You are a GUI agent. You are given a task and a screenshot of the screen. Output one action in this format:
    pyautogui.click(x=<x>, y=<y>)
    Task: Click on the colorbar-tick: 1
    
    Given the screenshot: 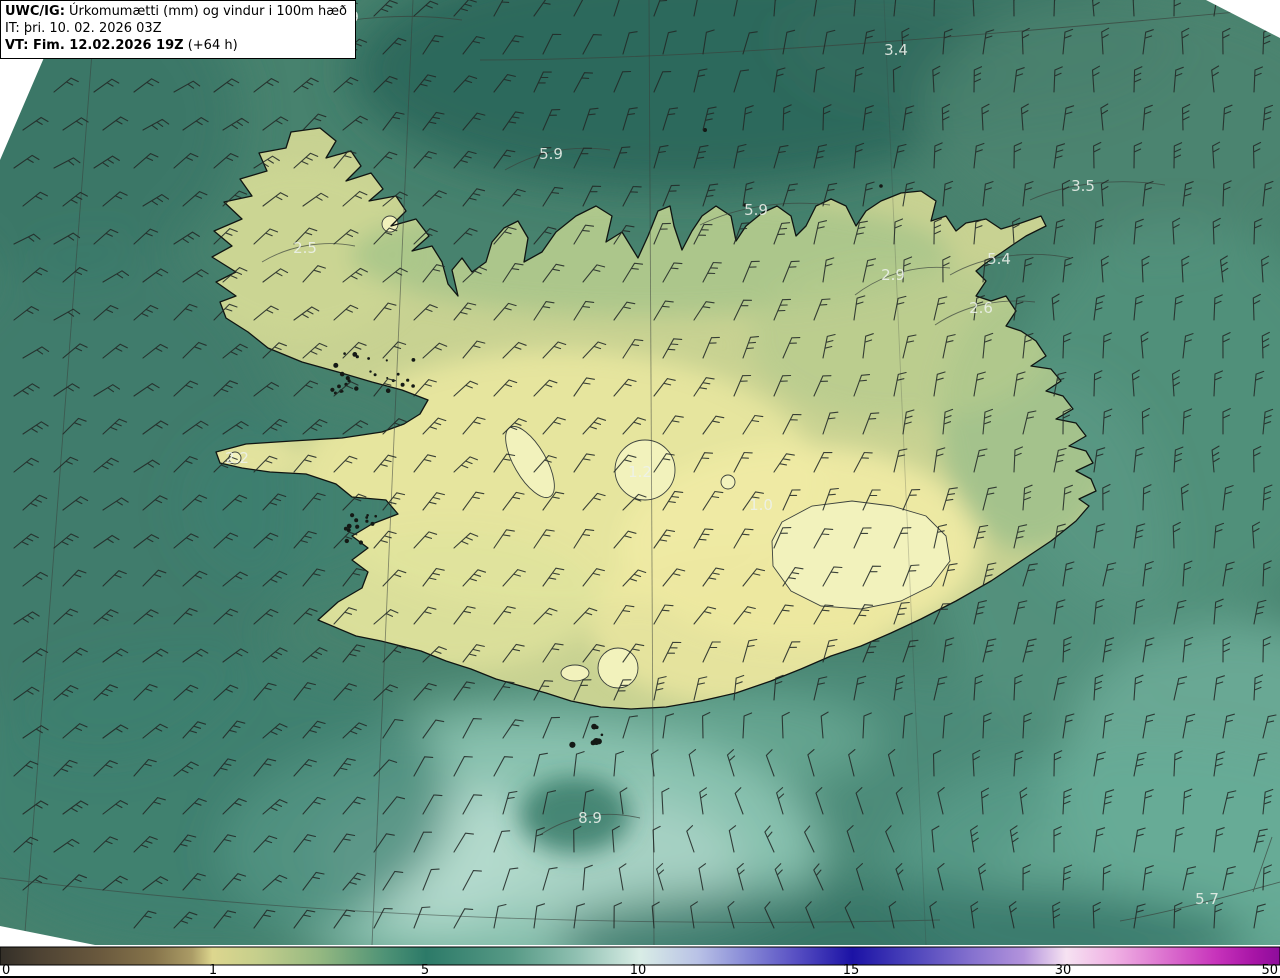 What is the action you would take?
    pyautogui.click(x=213, y=970)
    